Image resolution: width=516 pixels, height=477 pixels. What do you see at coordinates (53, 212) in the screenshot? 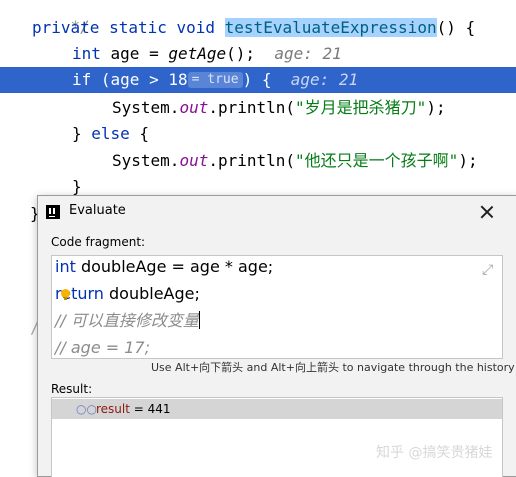
I see `intellij-icon` at bounding box center [53, 212].